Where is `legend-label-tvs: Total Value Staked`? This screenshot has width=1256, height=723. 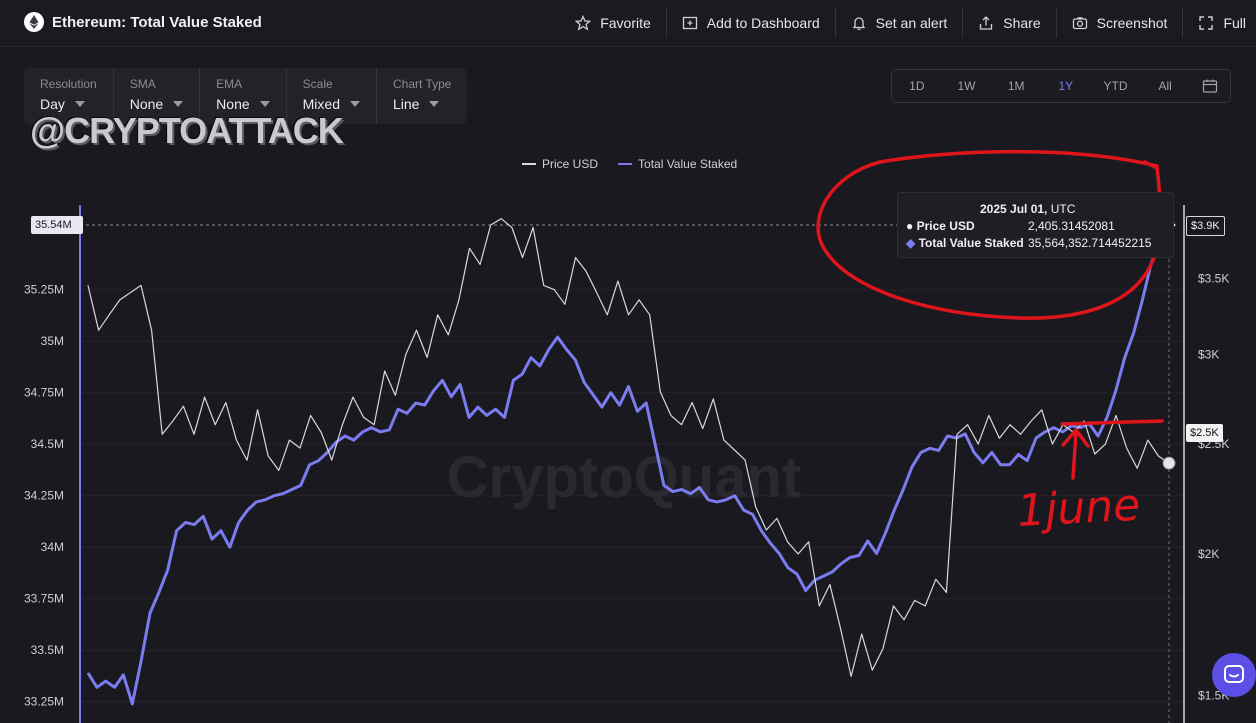
legend-label-tvs: Total Value Staked is located at coordinates (688, 164).